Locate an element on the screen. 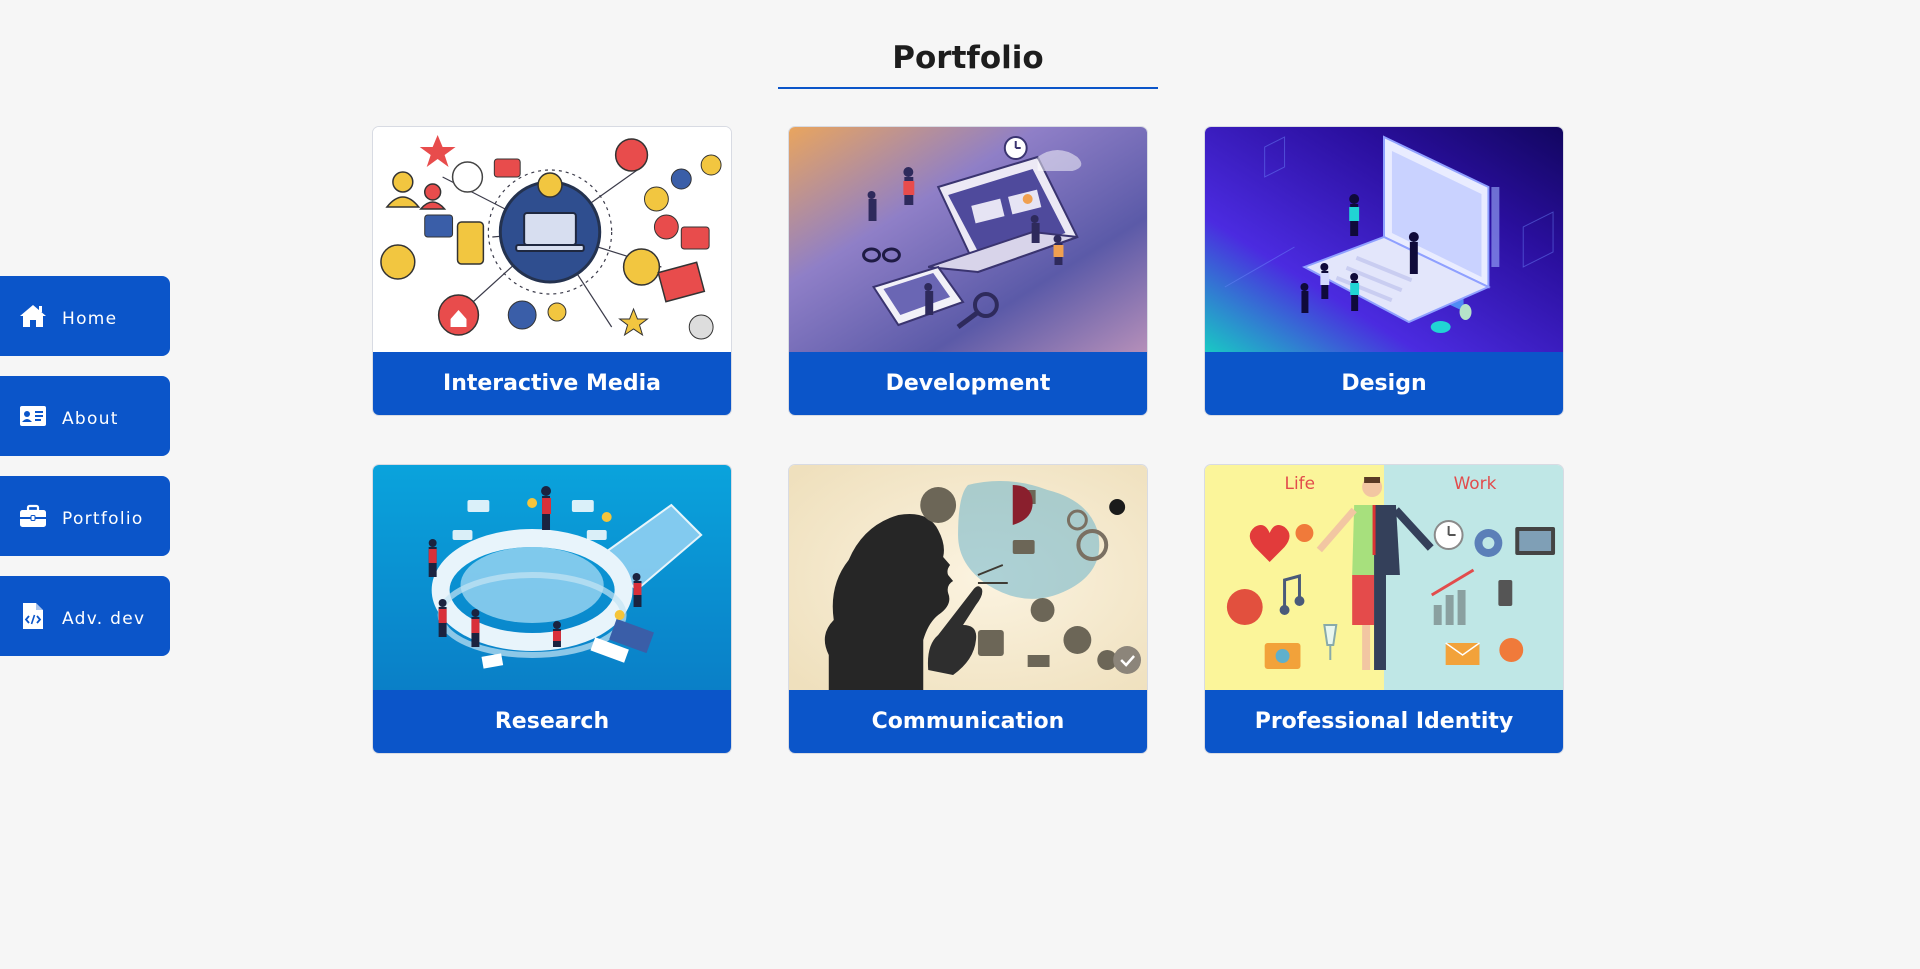 This screenshot has width=1920, height=969. side-nav: Home About Portfolio Adv. dev is located at coordinates (85, 476).